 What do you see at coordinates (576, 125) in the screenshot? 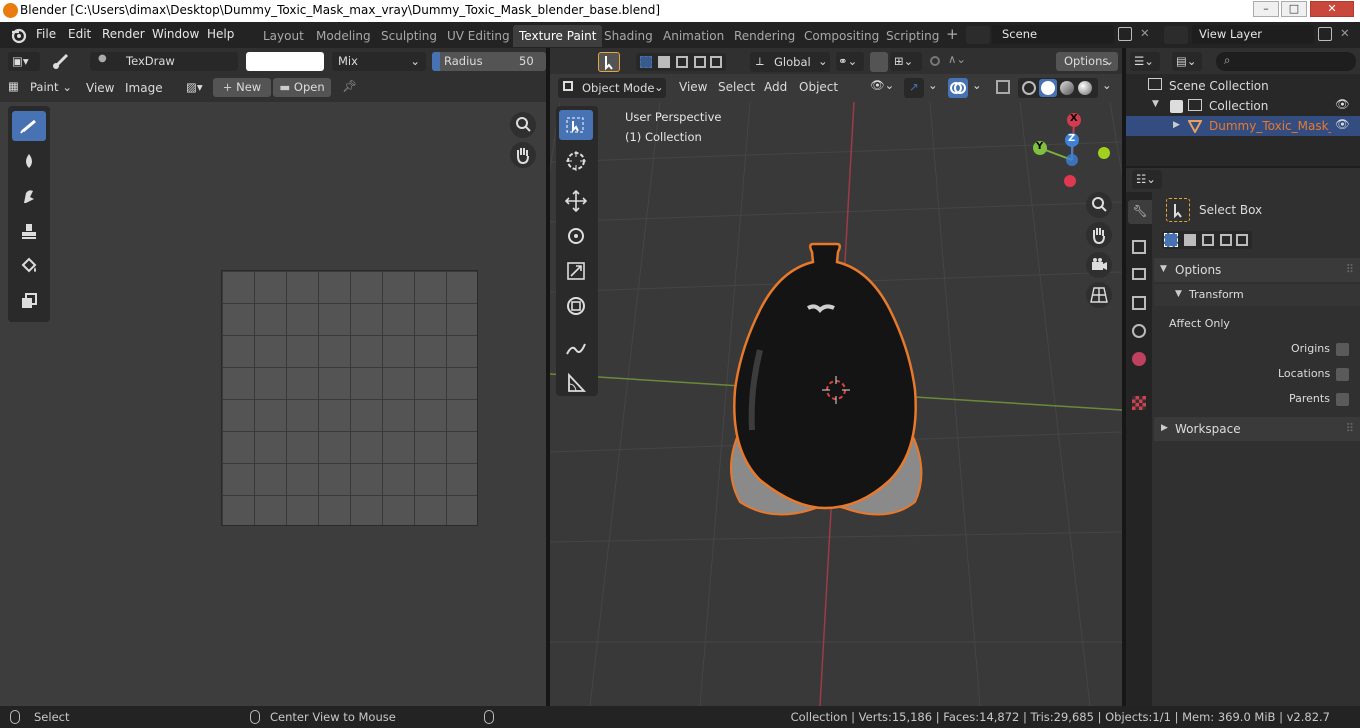
I see `select-box-tool-icon` at bounding box center [576, 125].